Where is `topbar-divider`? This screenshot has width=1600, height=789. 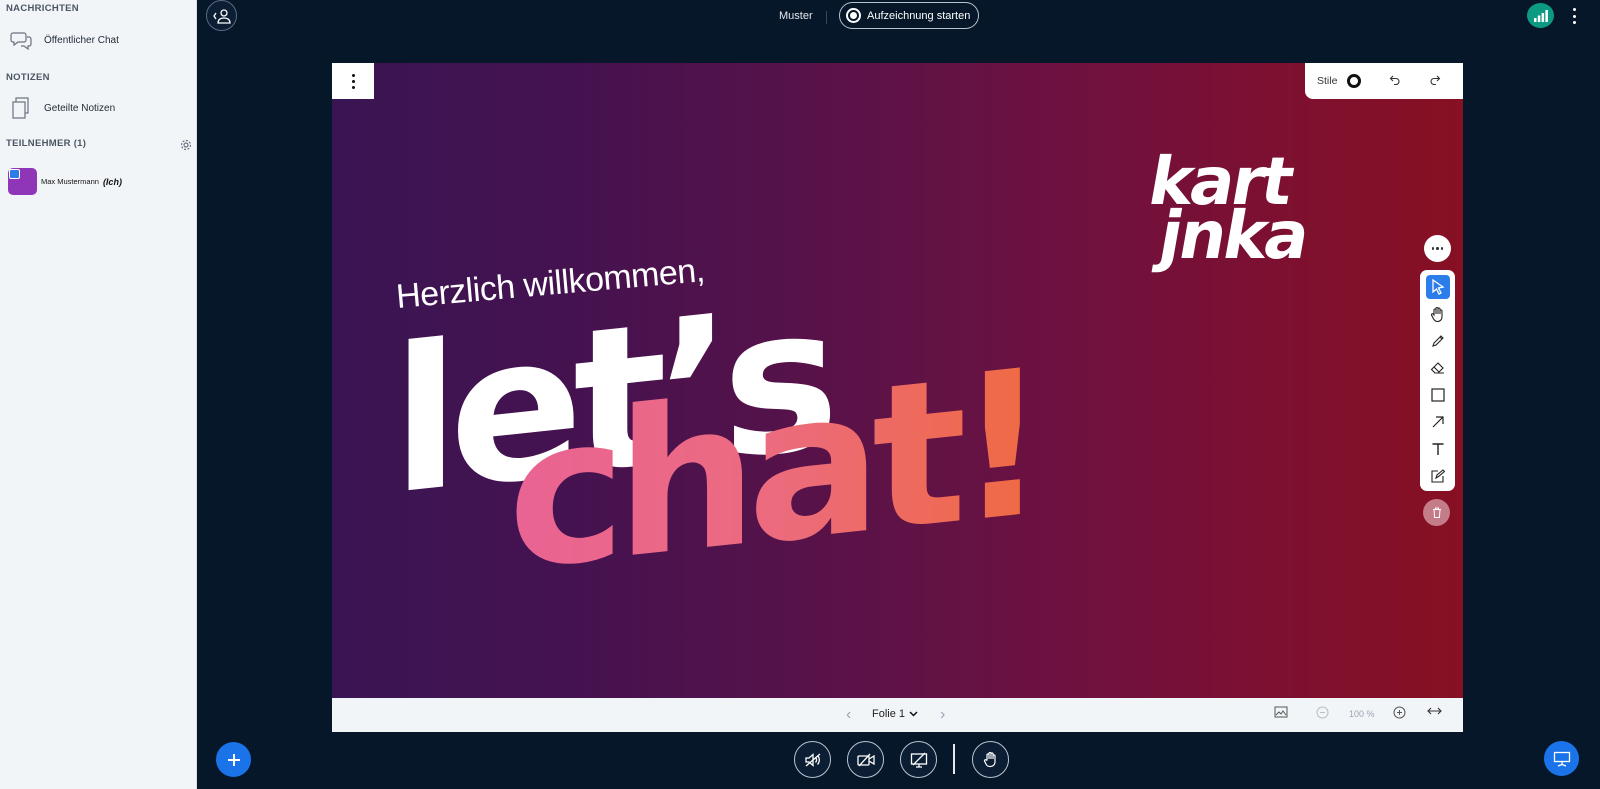
topbar-divider is located at coordinates (826, 17).